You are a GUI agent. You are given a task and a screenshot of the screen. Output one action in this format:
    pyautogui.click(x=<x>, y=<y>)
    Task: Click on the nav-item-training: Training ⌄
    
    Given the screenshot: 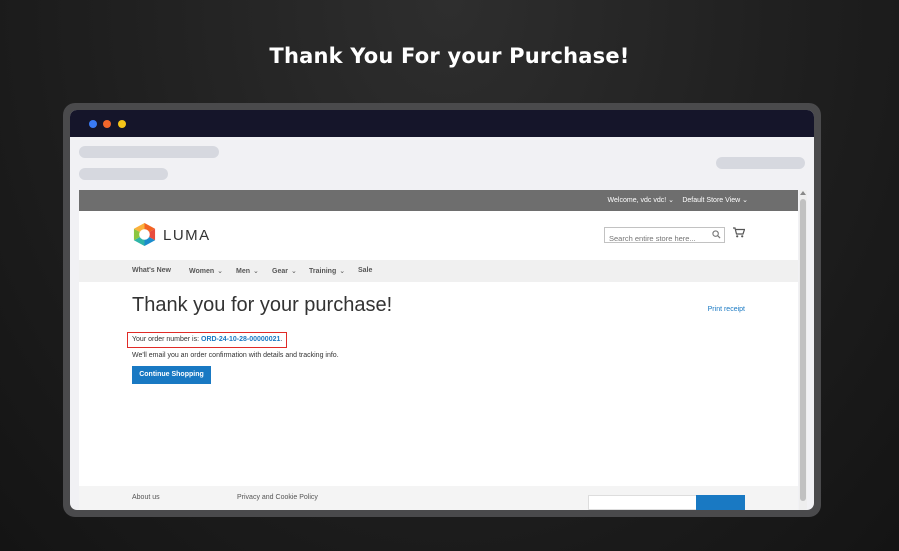 What is the action you would take?
    pyautogui.click(x=327, y=271)
    